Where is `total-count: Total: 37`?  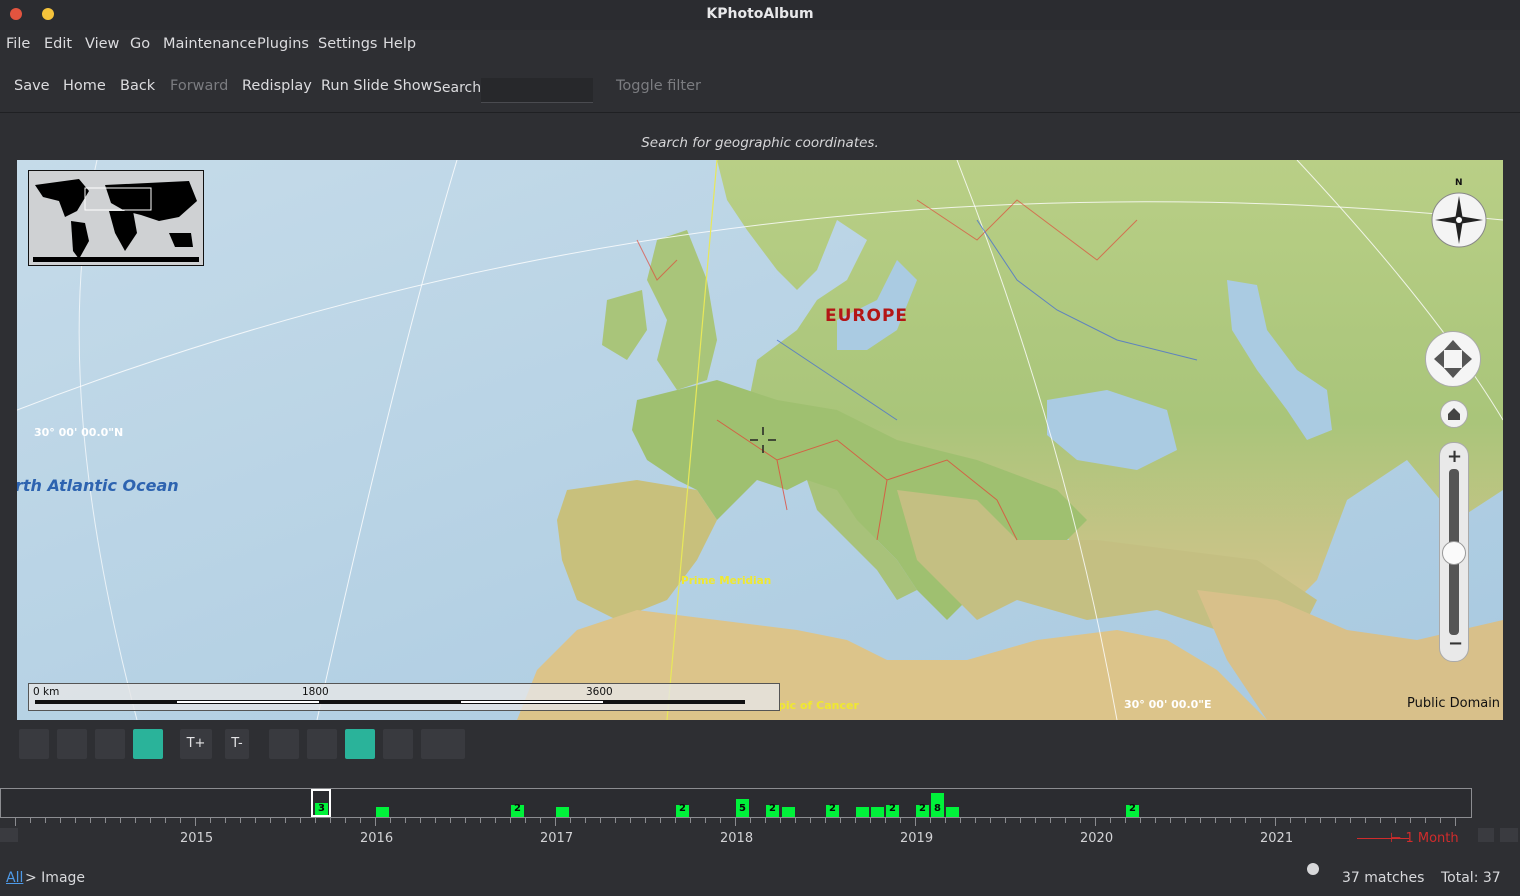
total-count: Total: 37 is located at coordinates (1471, 878).